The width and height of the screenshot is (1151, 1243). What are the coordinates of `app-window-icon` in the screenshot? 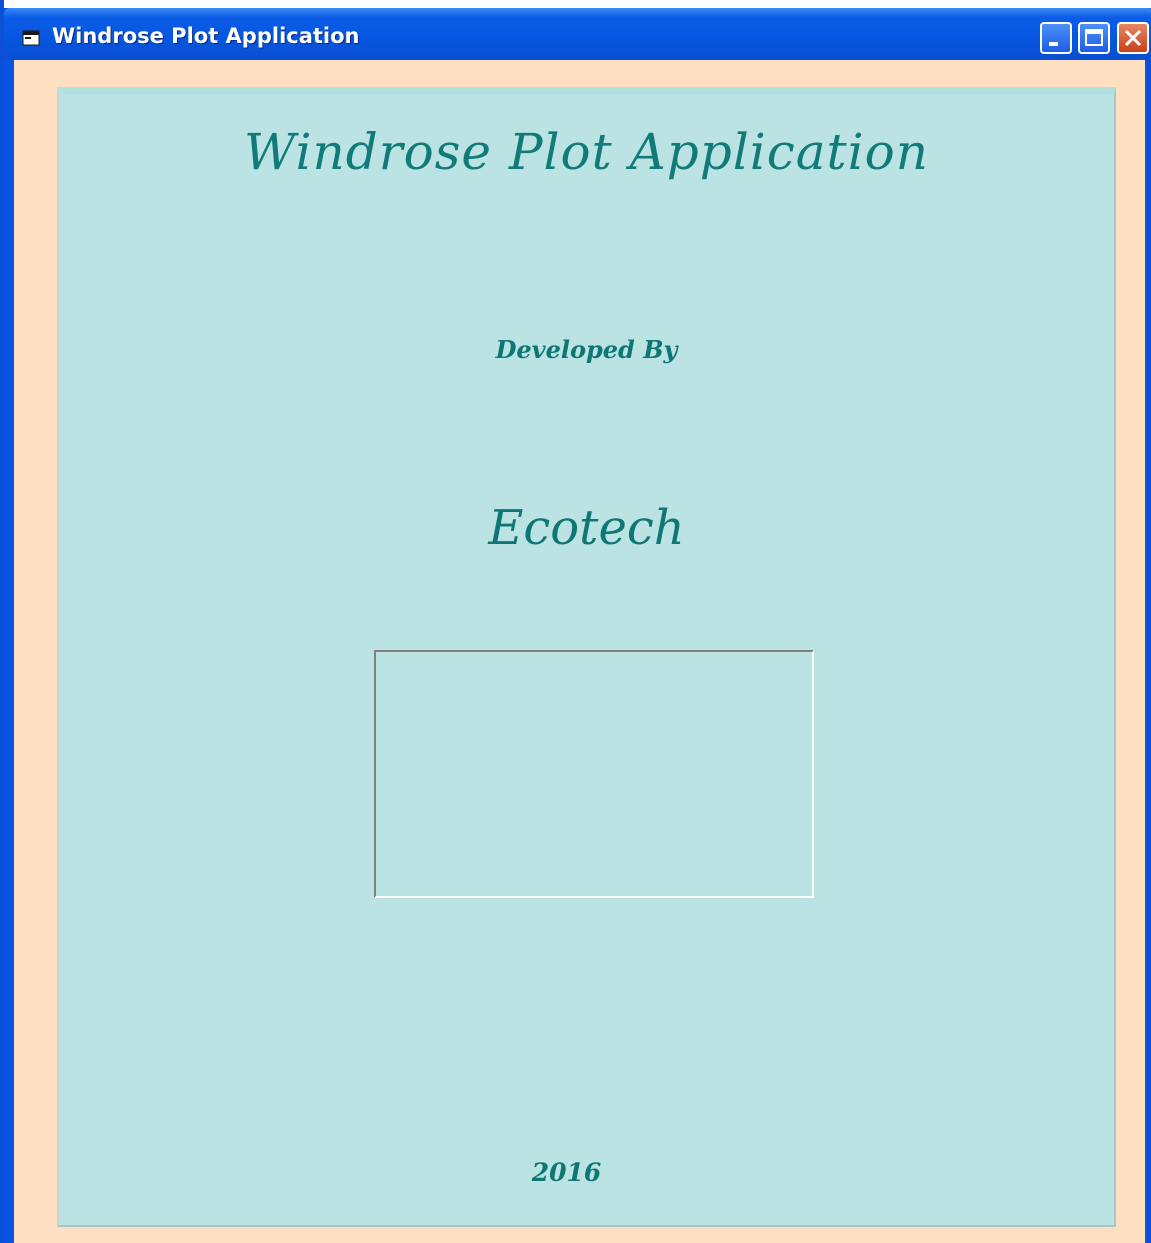 It's located at (31, 38).